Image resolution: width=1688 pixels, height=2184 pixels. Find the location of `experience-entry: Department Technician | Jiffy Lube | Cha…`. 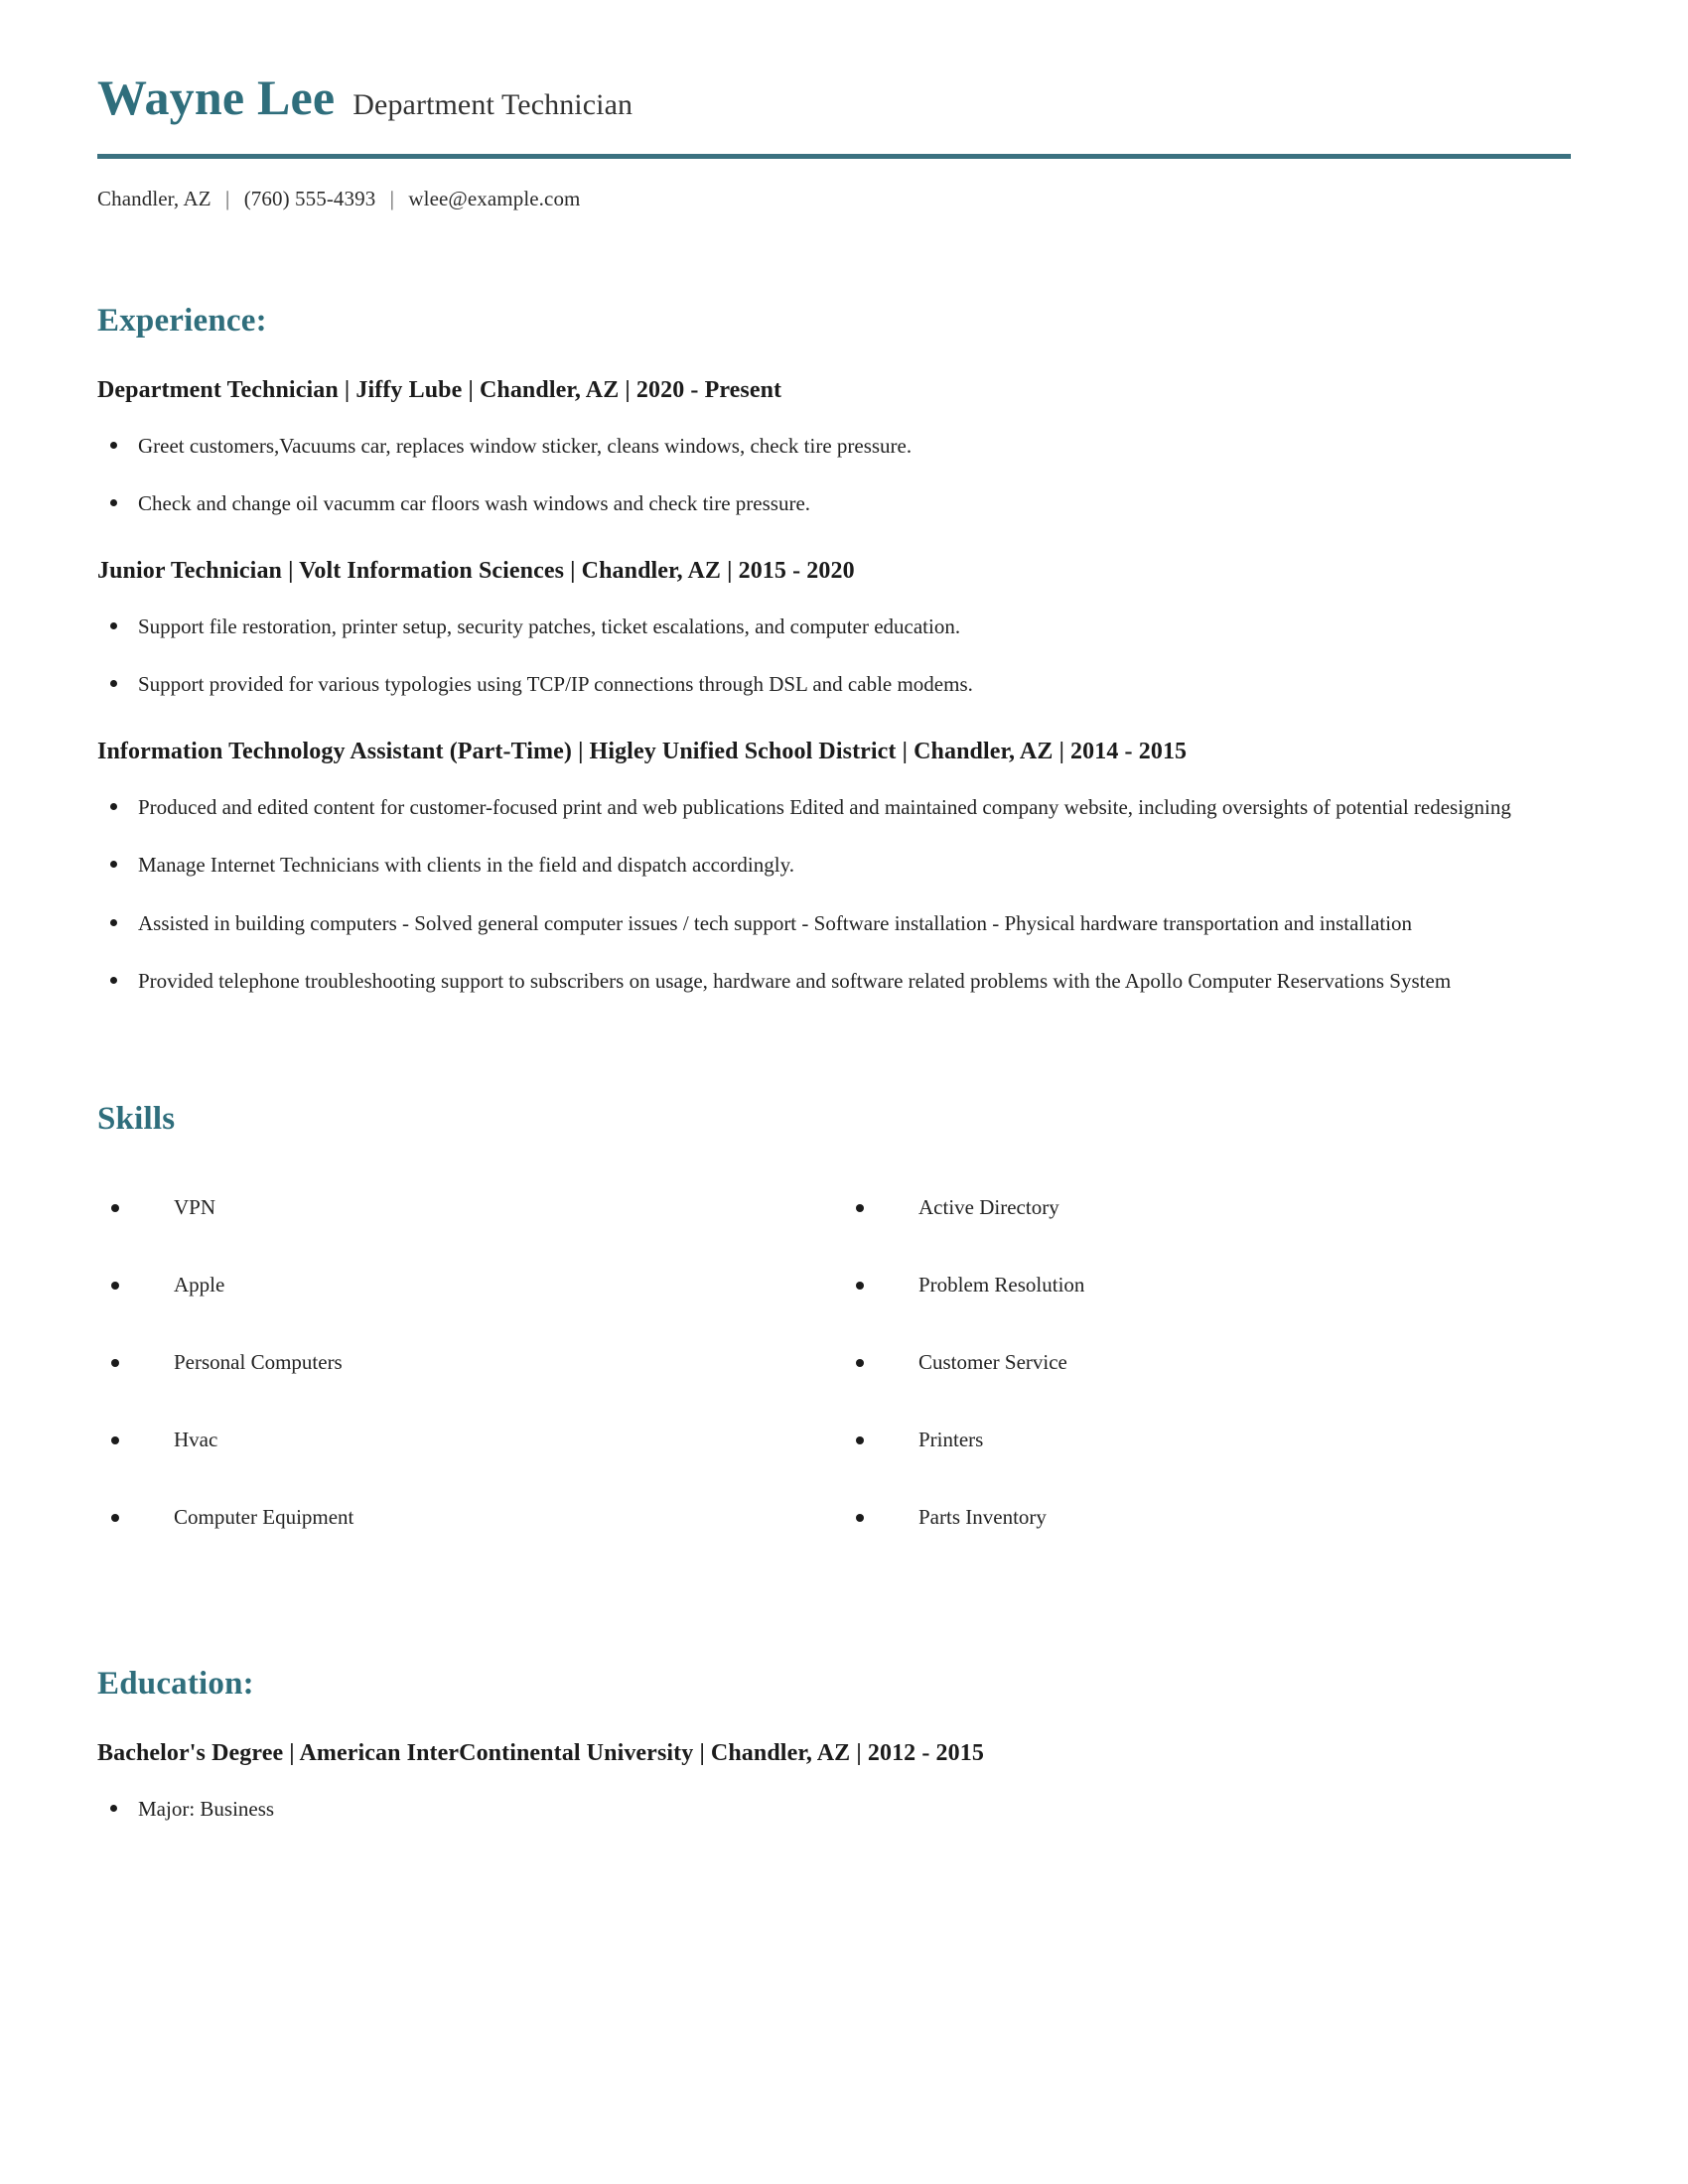

experience-entry: Department Technician | Jiffy Lube | Cha… is located at coordinates (844, 448).